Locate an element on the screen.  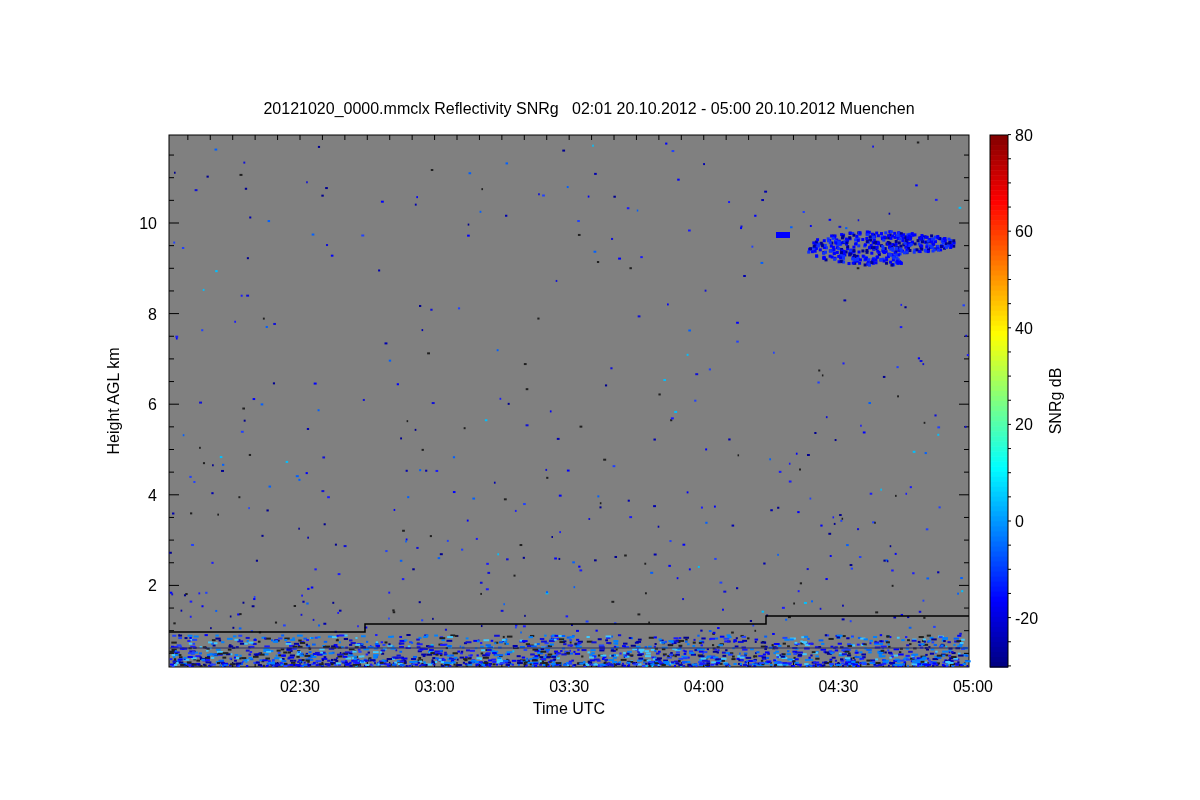
y-tick-label: 10 is located at coordinates (148, 223).